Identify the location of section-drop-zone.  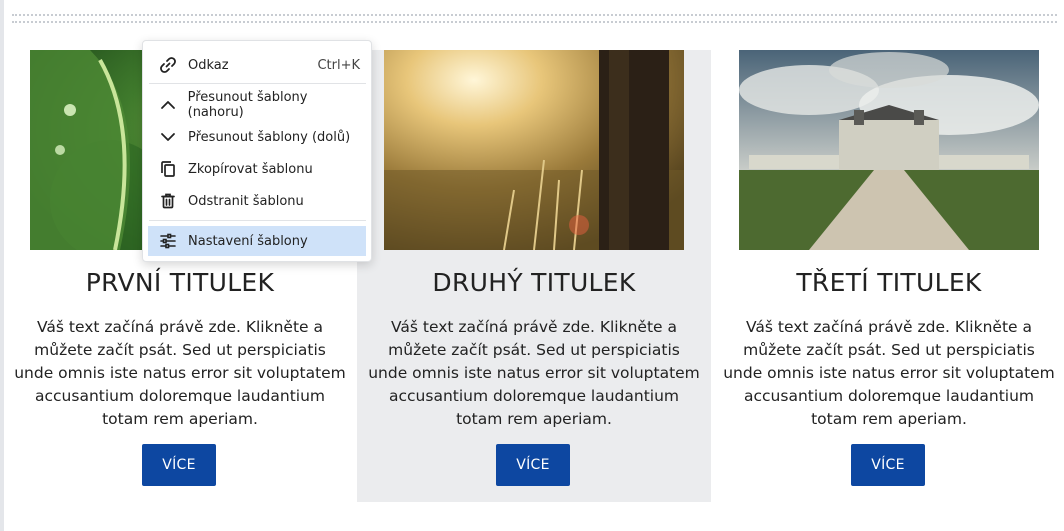
(534, 18).